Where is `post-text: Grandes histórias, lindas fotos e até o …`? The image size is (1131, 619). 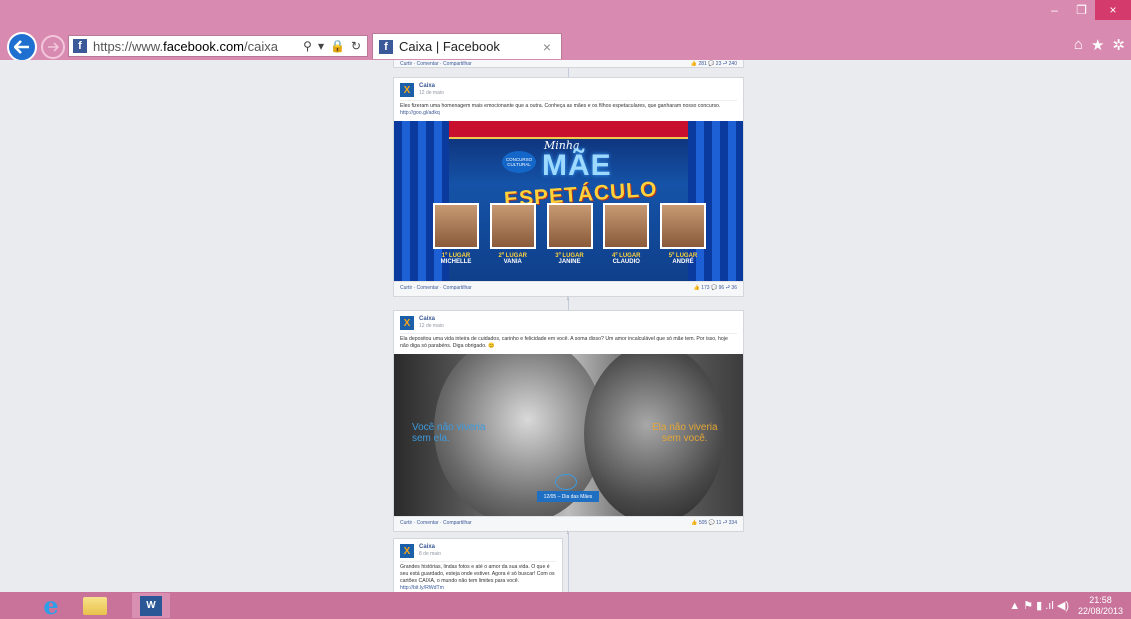 post-text: Grandes histórias, lindas fotos e até o … is located at coordinates (478, 576).